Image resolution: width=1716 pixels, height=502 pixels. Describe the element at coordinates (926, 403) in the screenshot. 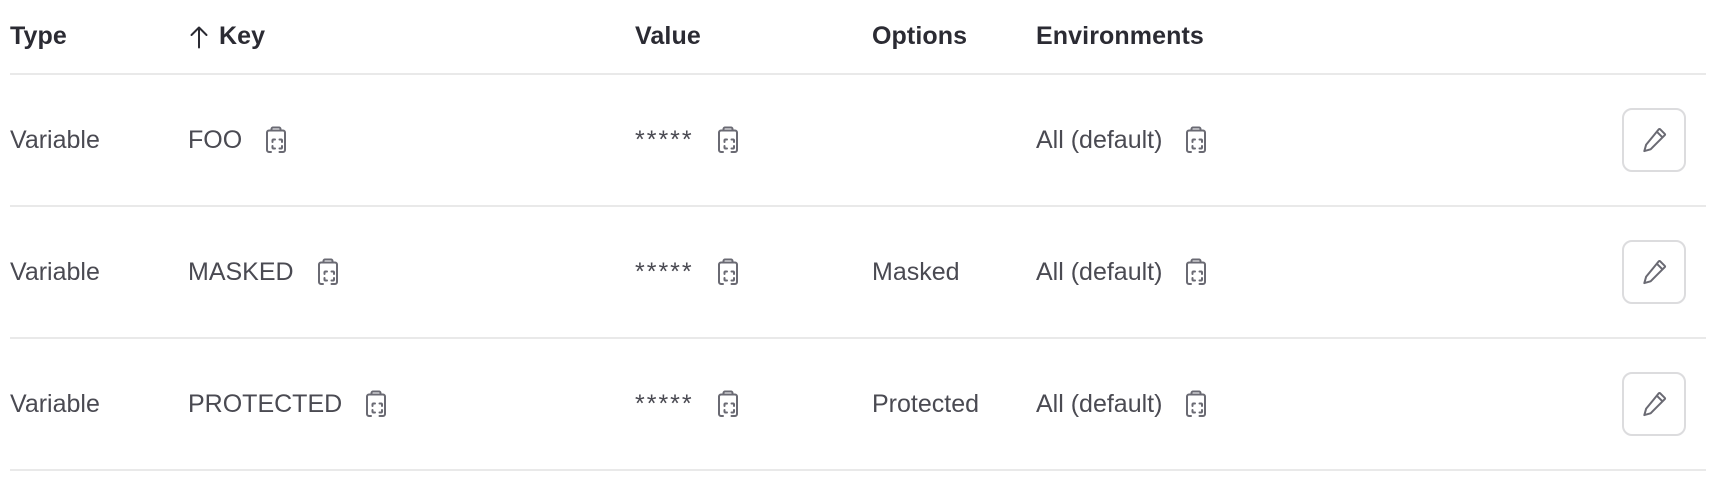

I see `variable-options-label: Protected` at that location.